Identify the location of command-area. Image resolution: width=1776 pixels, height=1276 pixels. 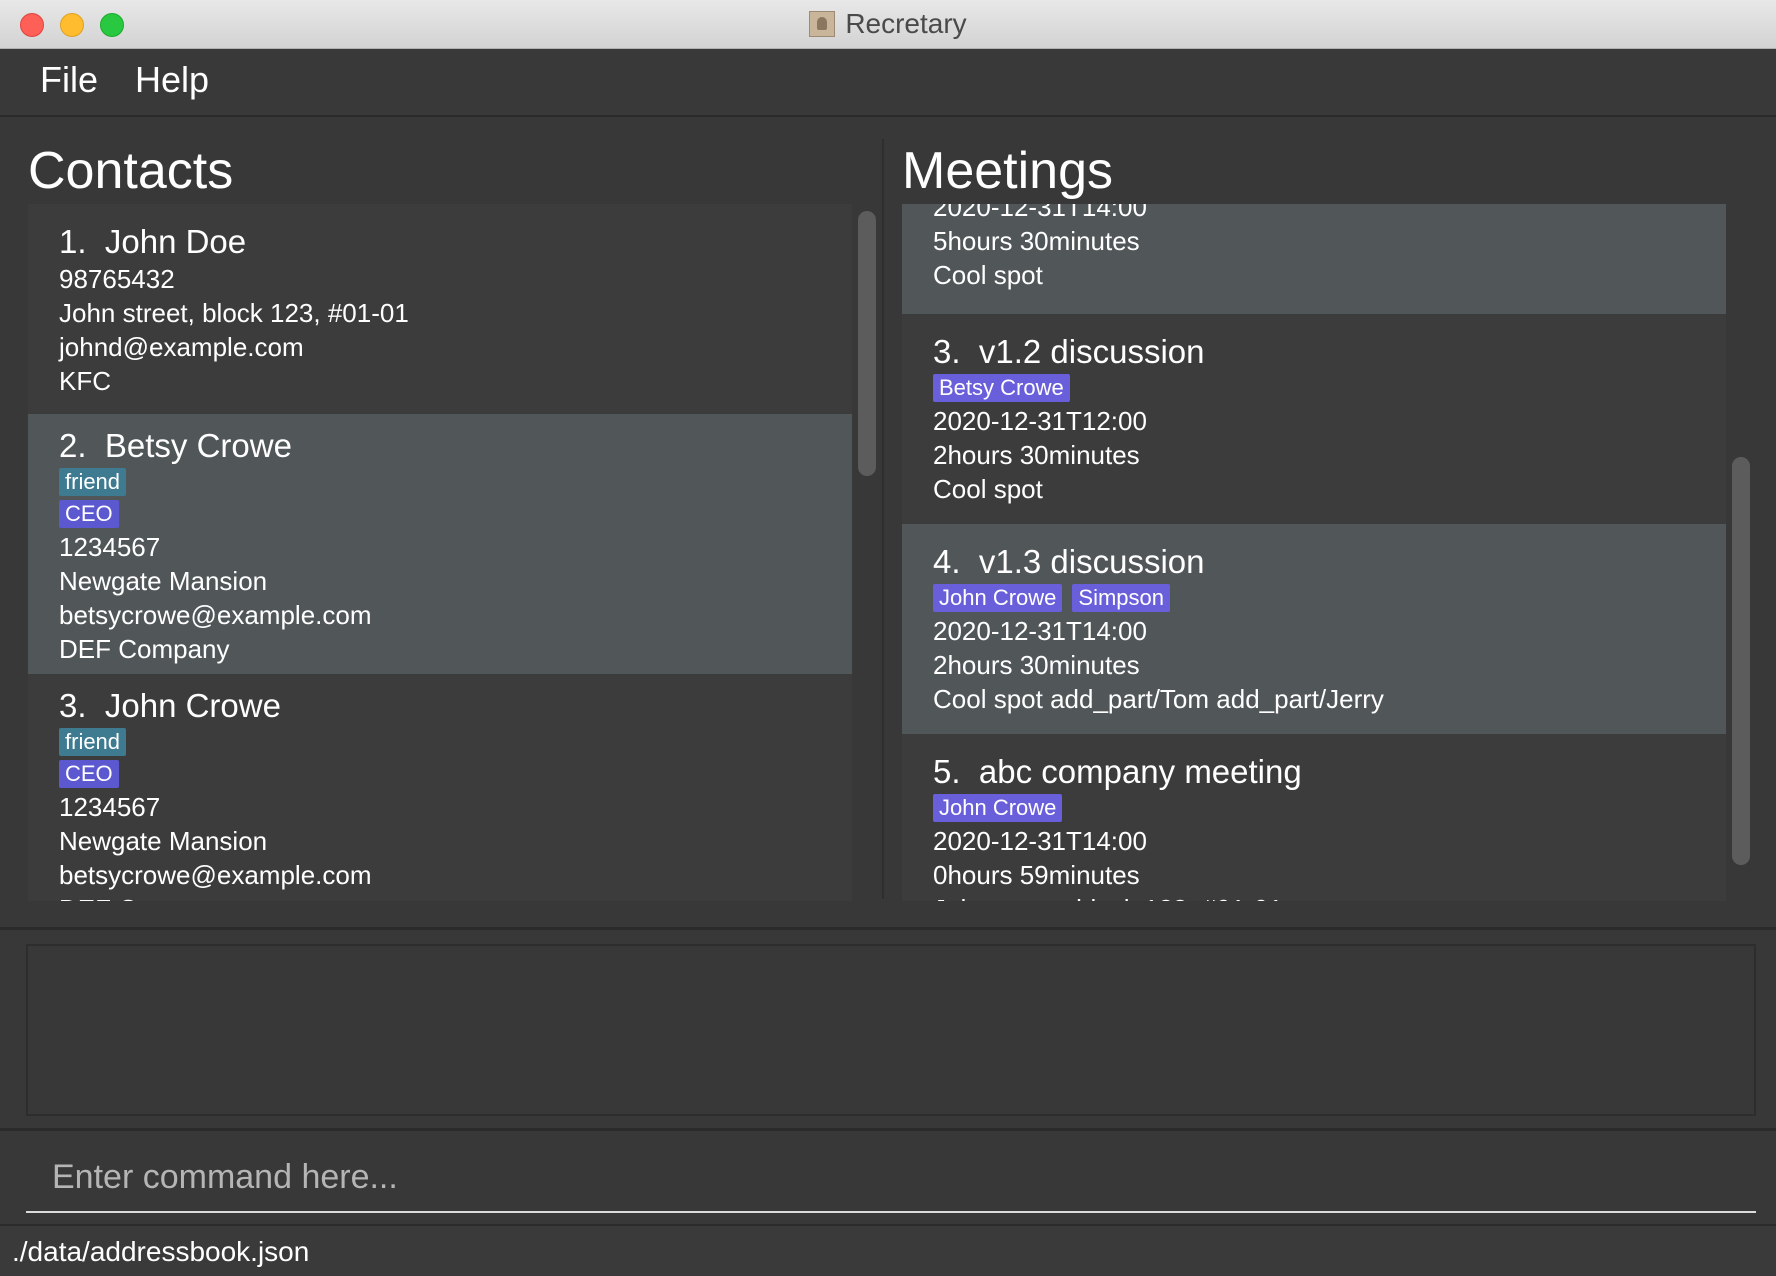
(888, 1177).